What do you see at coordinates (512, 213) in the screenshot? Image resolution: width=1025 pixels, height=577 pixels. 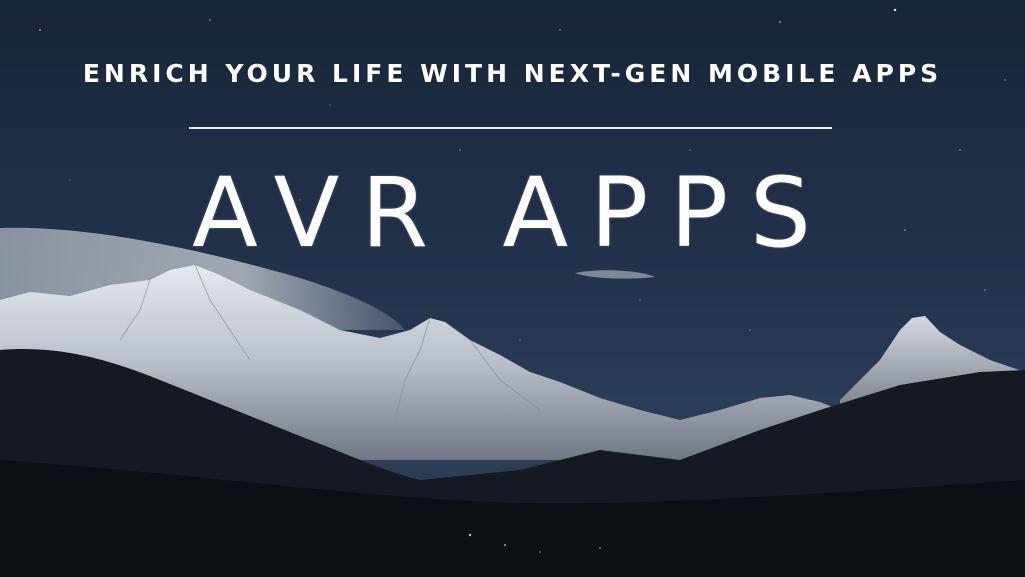 I see `brand-title: AVR APPS` at bounding box center [512, 213].